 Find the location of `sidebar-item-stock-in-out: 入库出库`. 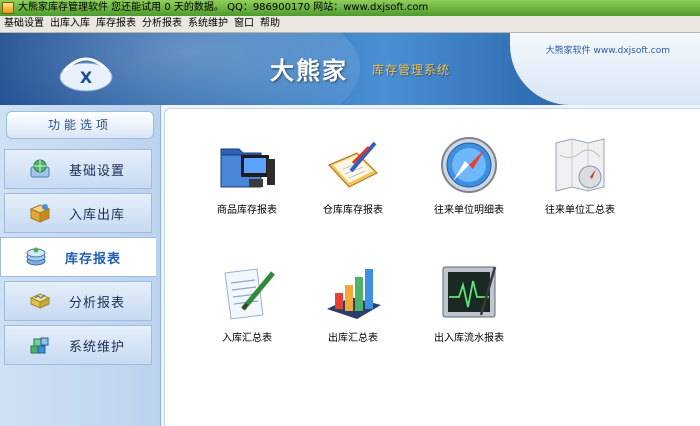

sidebar-item-stock-in-out: 入库出库 is located at coordinates (78, 213).